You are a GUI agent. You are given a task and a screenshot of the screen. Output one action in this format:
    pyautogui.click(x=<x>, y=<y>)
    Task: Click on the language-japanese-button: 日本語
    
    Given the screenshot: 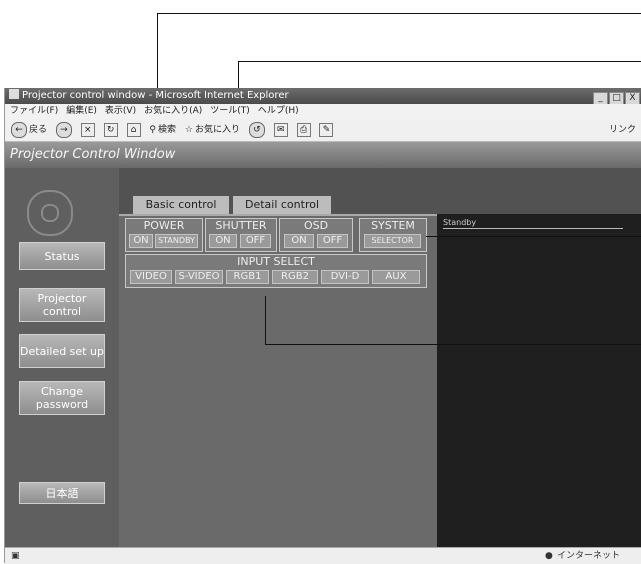 What is the action you would take?
    pyautogui.click(x=62, y=493)
    